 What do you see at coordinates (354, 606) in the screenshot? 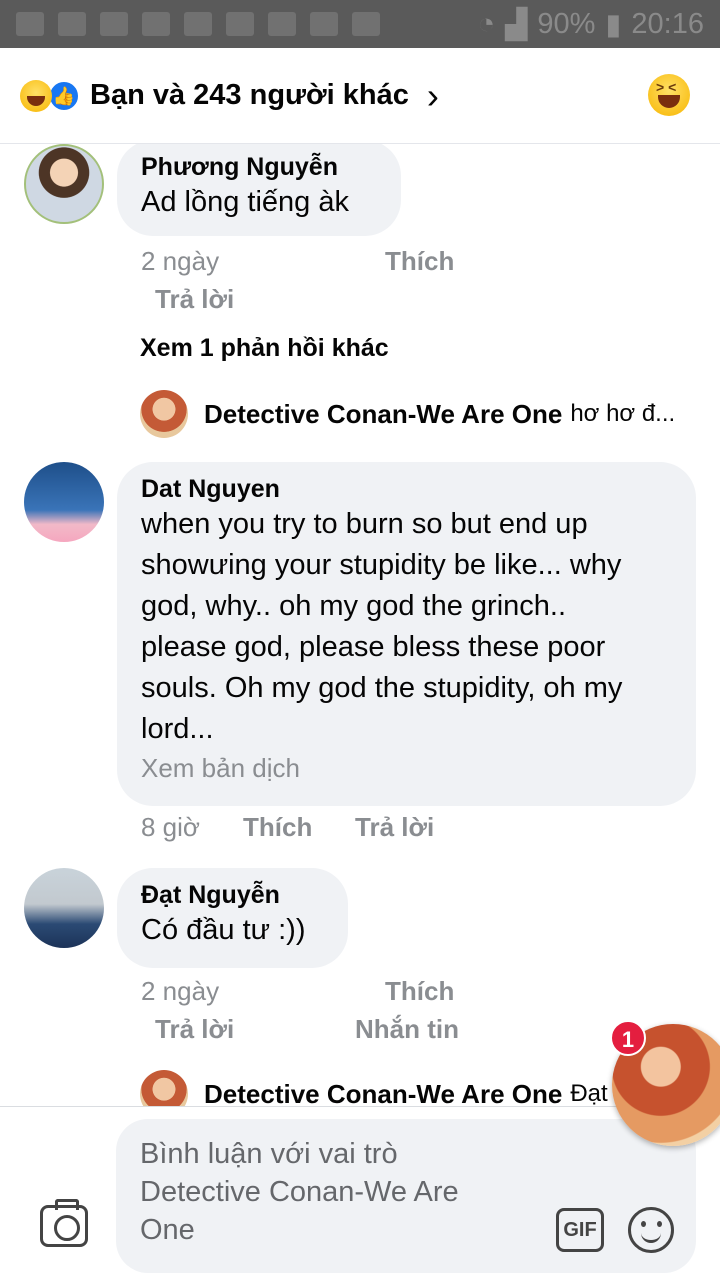
I see `comment-text-line: god, why.. oh my god the grinch..` at bounding box center [354, 606].